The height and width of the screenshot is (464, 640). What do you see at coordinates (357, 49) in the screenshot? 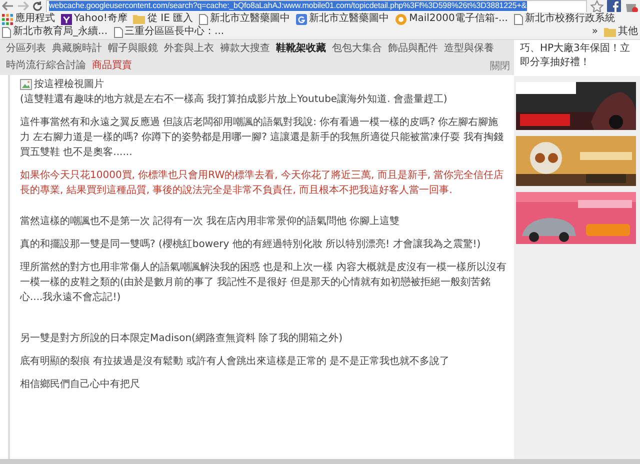
I see `nav-tab: 包包大集合` at bounding box center [357, 49].